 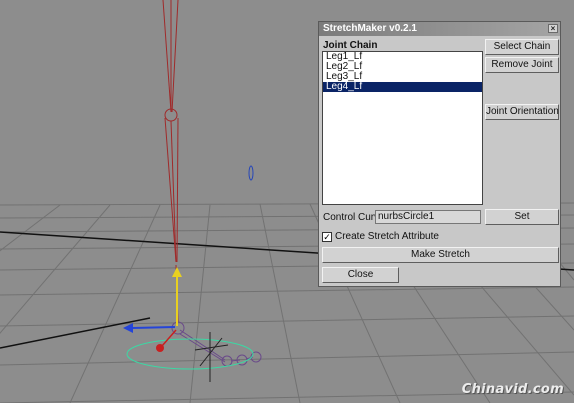 I want to click on remove-joint-button: Remove Joint, so click(x=522, y=65).